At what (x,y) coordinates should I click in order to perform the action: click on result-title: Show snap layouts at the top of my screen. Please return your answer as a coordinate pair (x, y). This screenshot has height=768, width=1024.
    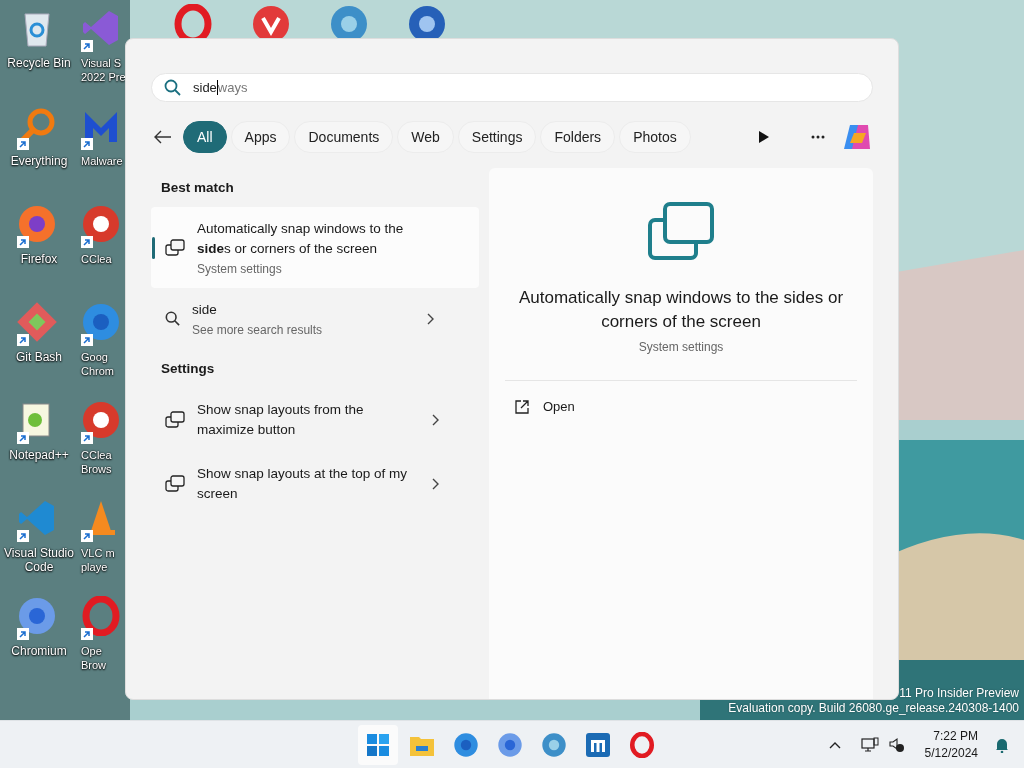
    Looking at the image, I should click on (303, 484).